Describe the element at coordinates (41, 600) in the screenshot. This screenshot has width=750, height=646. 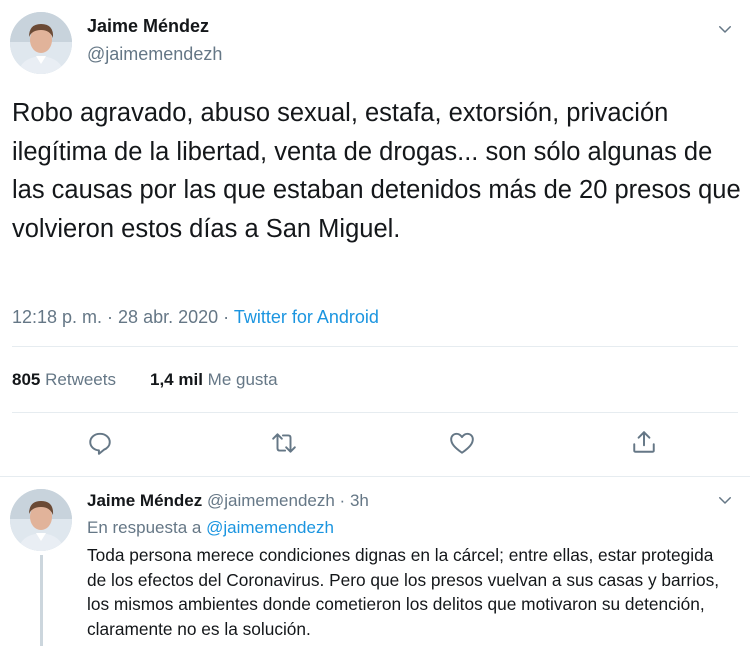
I see `thread-line` at that location.